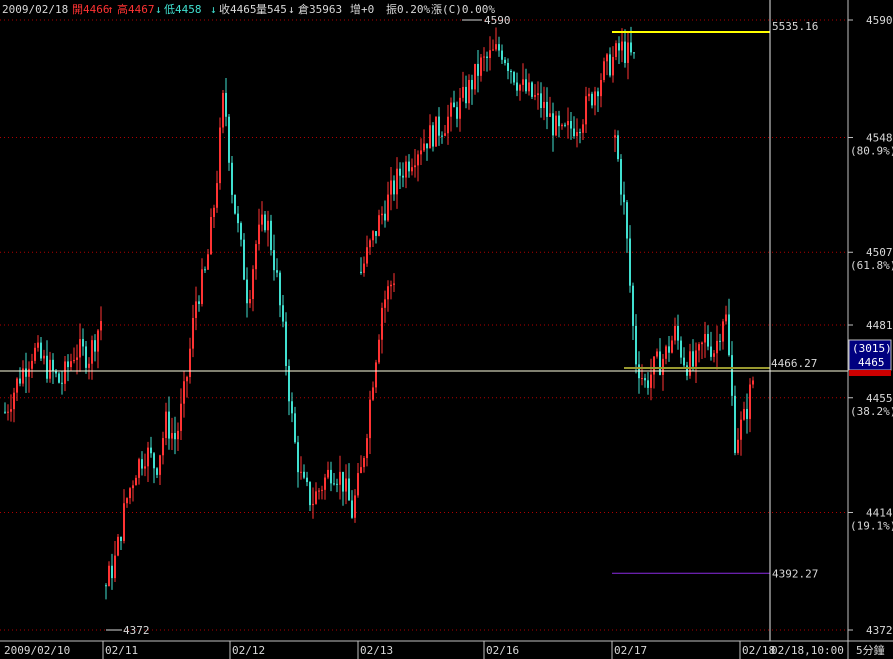  I want to click on low-label: 4372, so click(136, 630).